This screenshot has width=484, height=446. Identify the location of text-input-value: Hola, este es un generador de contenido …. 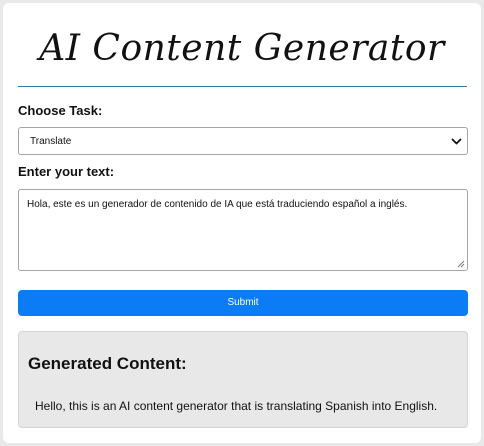
(217, 204).